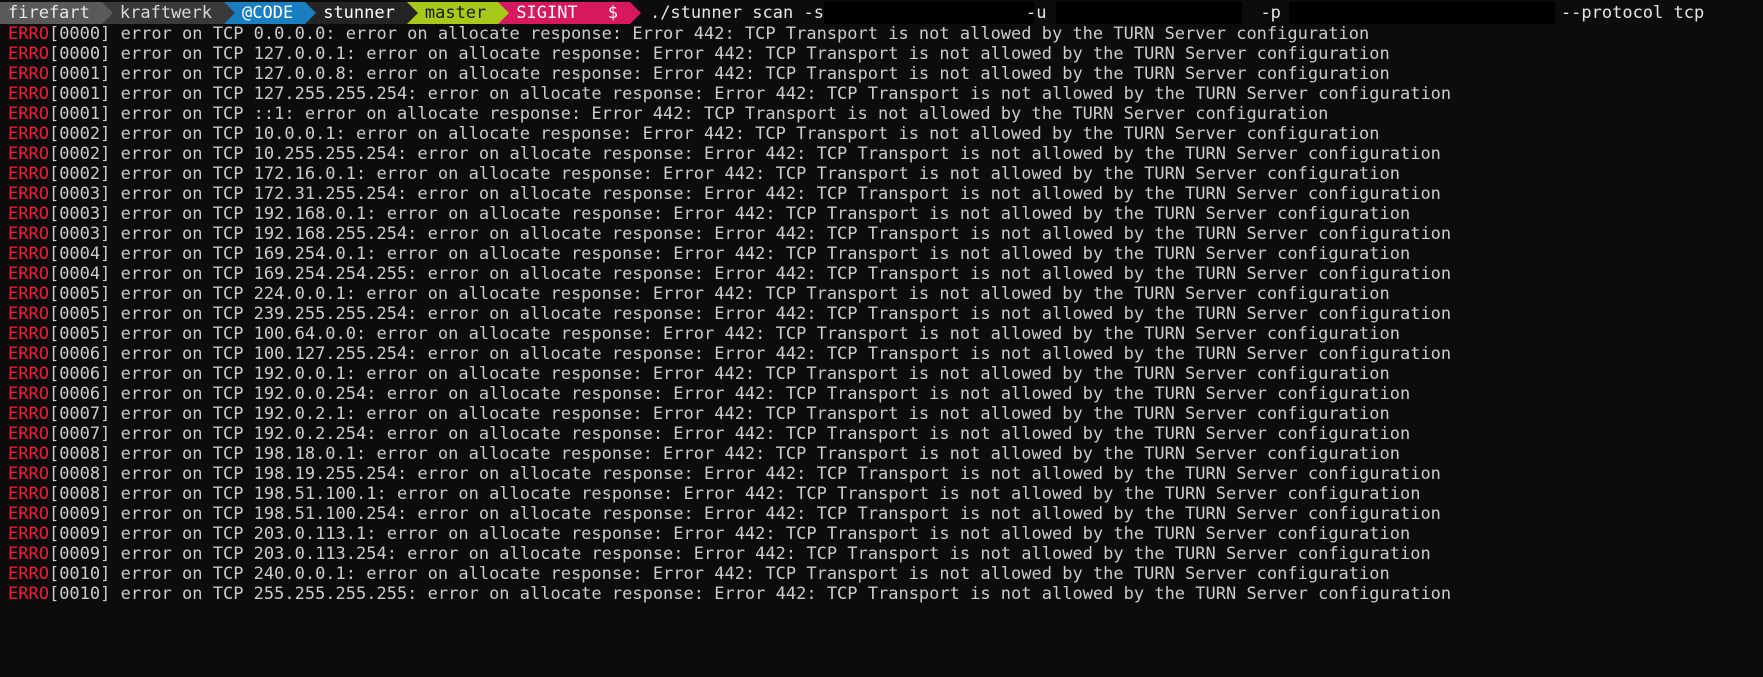  I want to click on prompt-directory-segment: stunner, so click(361, 13).